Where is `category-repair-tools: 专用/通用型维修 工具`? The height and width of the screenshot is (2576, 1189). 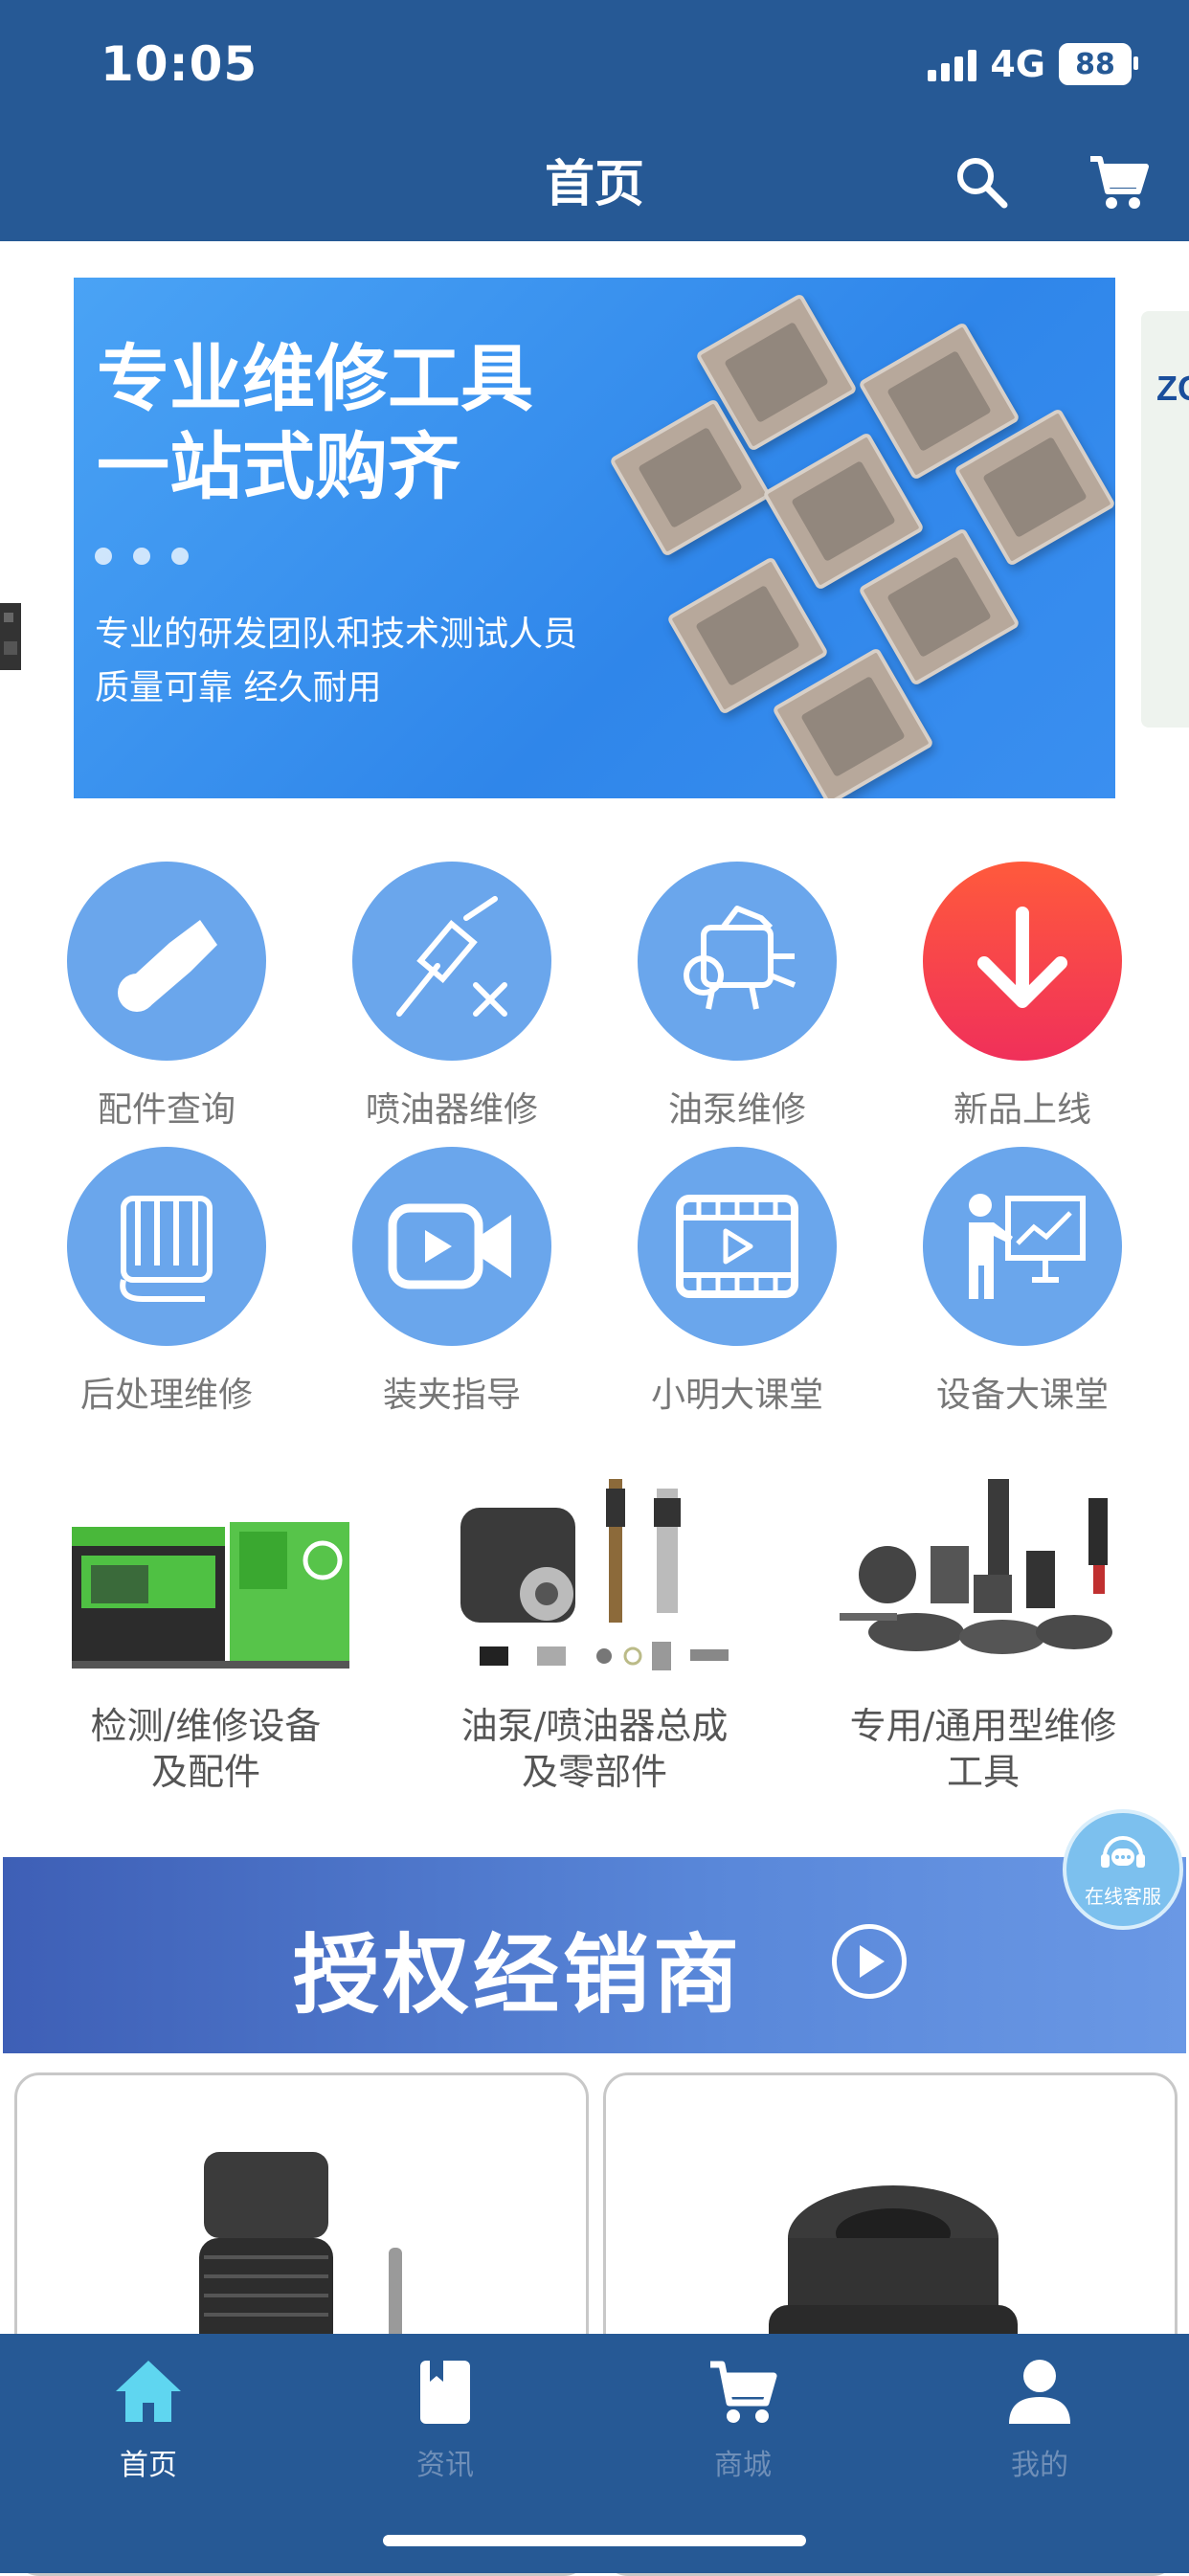 category-repair-tools: 专用/通用型维修 工具 is located at coordinates (983, 1632).